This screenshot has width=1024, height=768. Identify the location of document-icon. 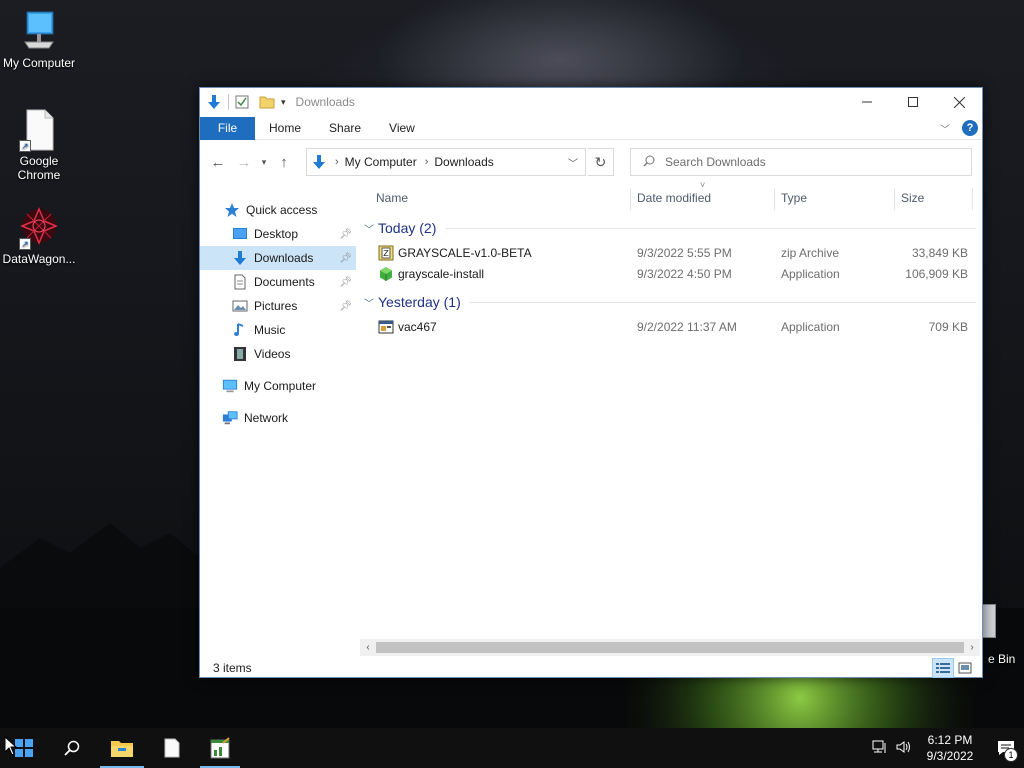
(240, 282).